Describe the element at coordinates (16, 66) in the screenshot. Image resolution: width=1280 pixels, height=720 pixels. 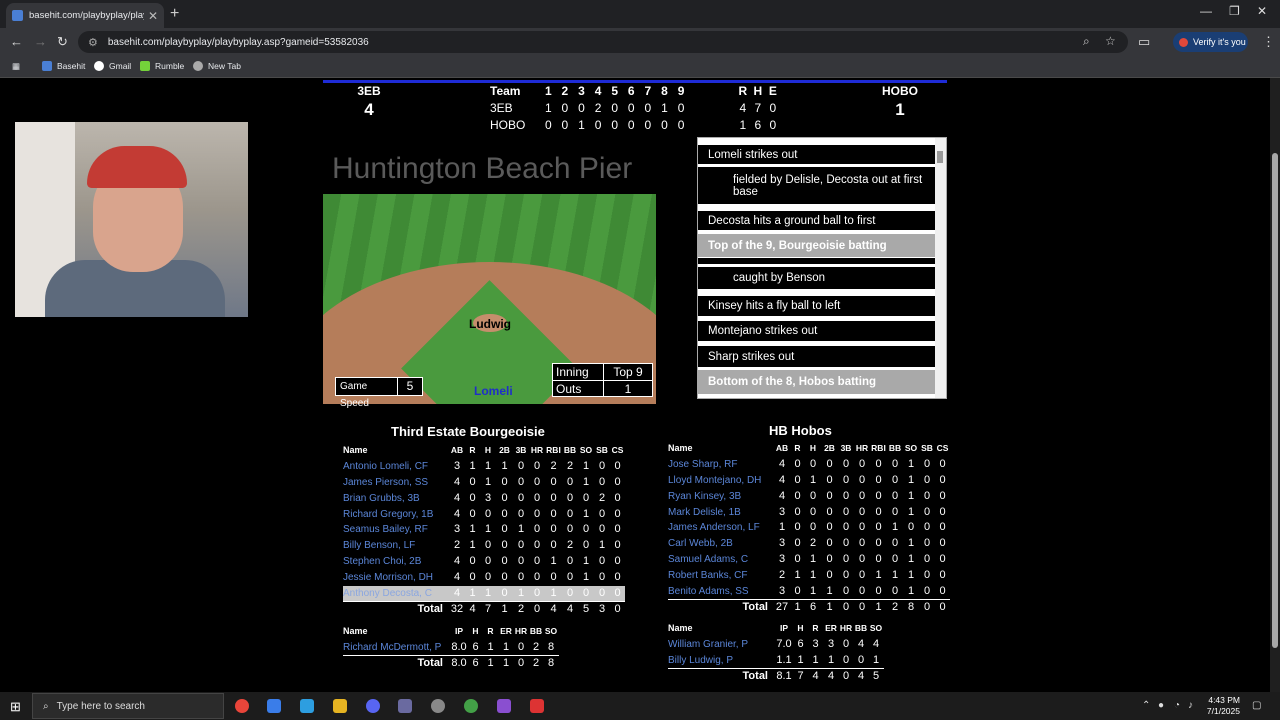
I see `apps-icon: ▦` at that location.